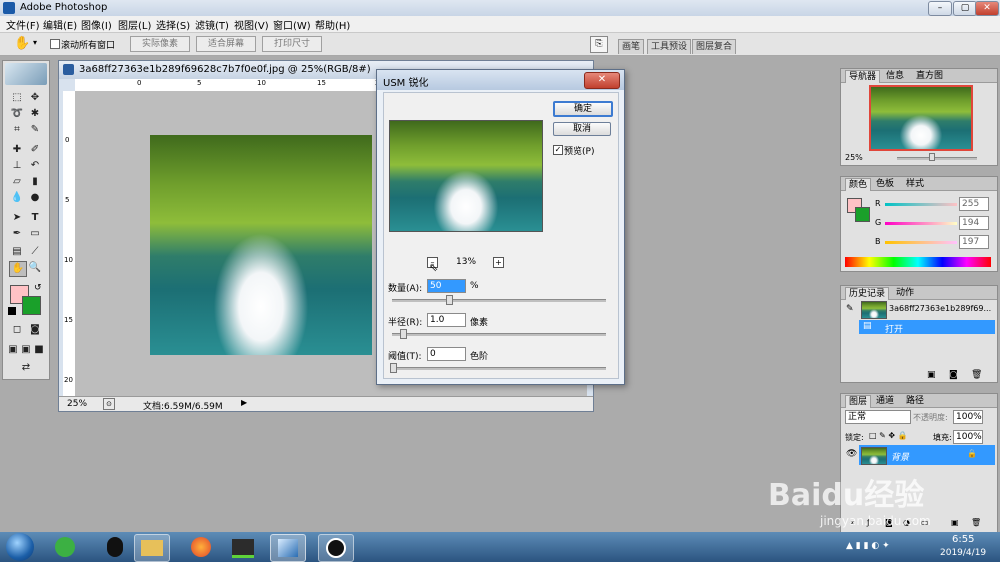 This screenshot has width=1000, height=562. Describe the element at coordinates (968, 417) in the screenshot. I see `opacity-input: 100%` at that location.